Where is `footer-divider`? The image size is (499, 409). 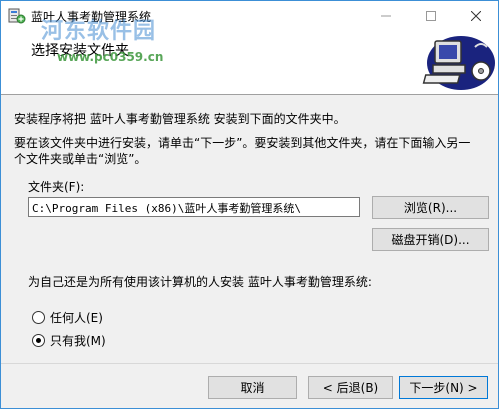 footer-divider is located at coordinates (249, 363).